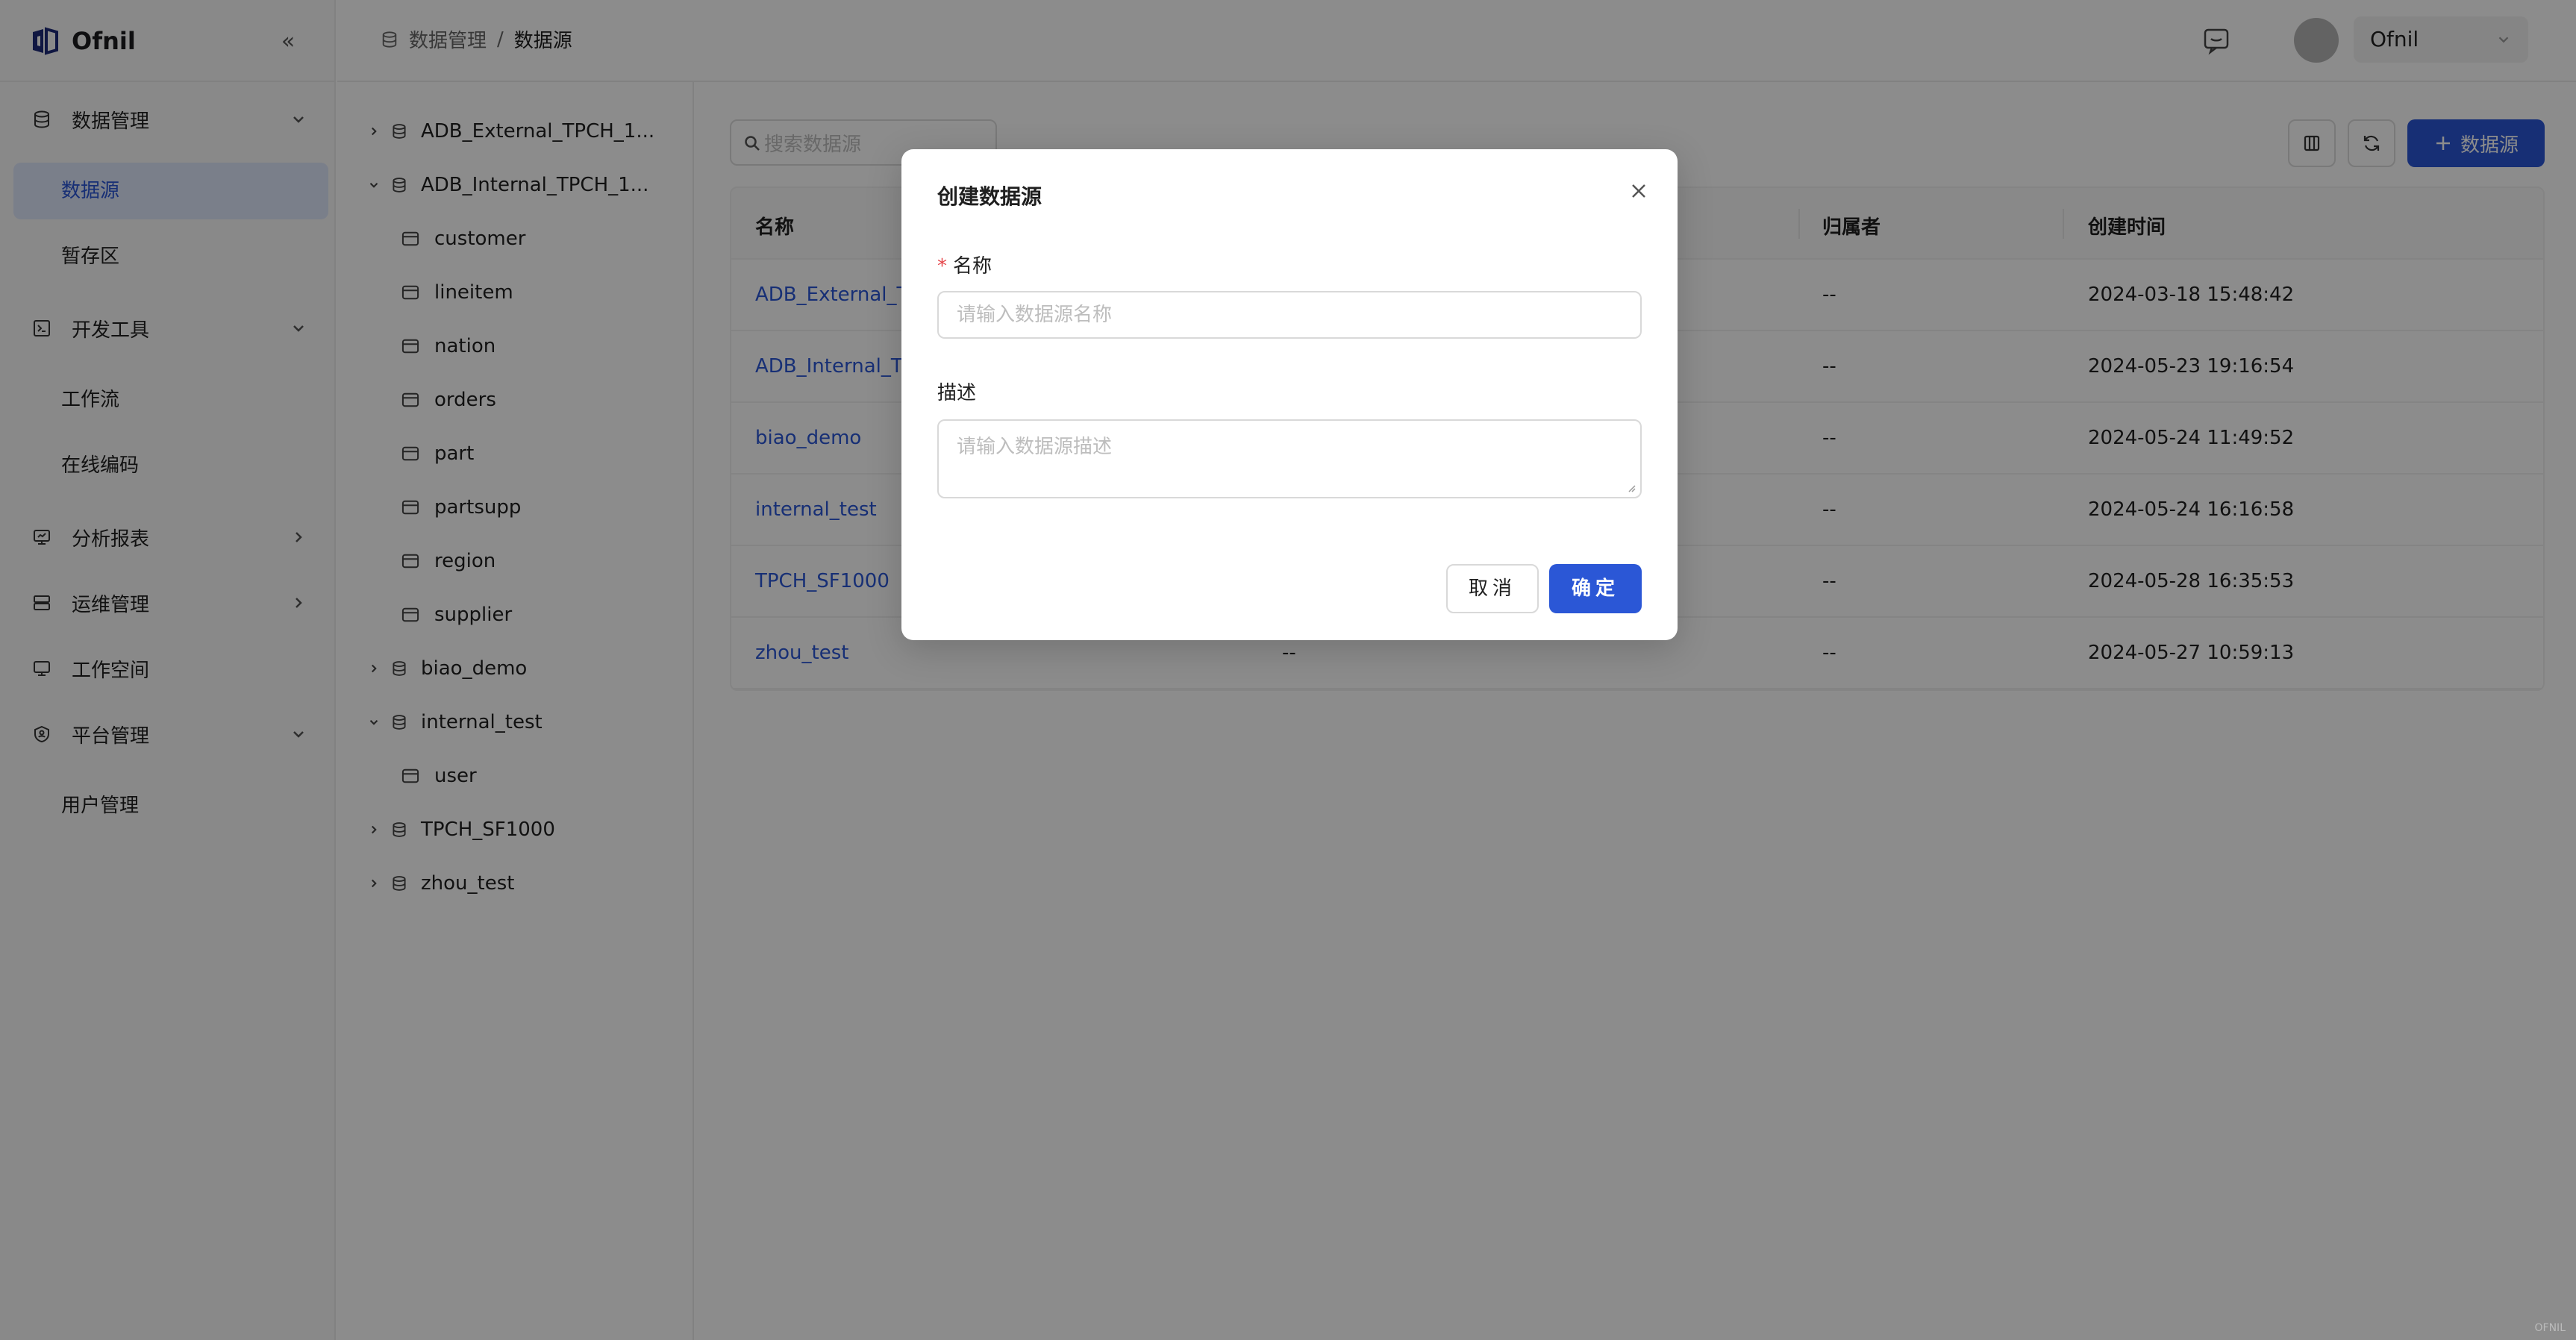 The width and height of the screenshot is (2576, 1340). What do you see at coordinates (2550, 1328) in the screenshot?
I see `watermark: OFNIL` at bounding box center [2550, 1328].